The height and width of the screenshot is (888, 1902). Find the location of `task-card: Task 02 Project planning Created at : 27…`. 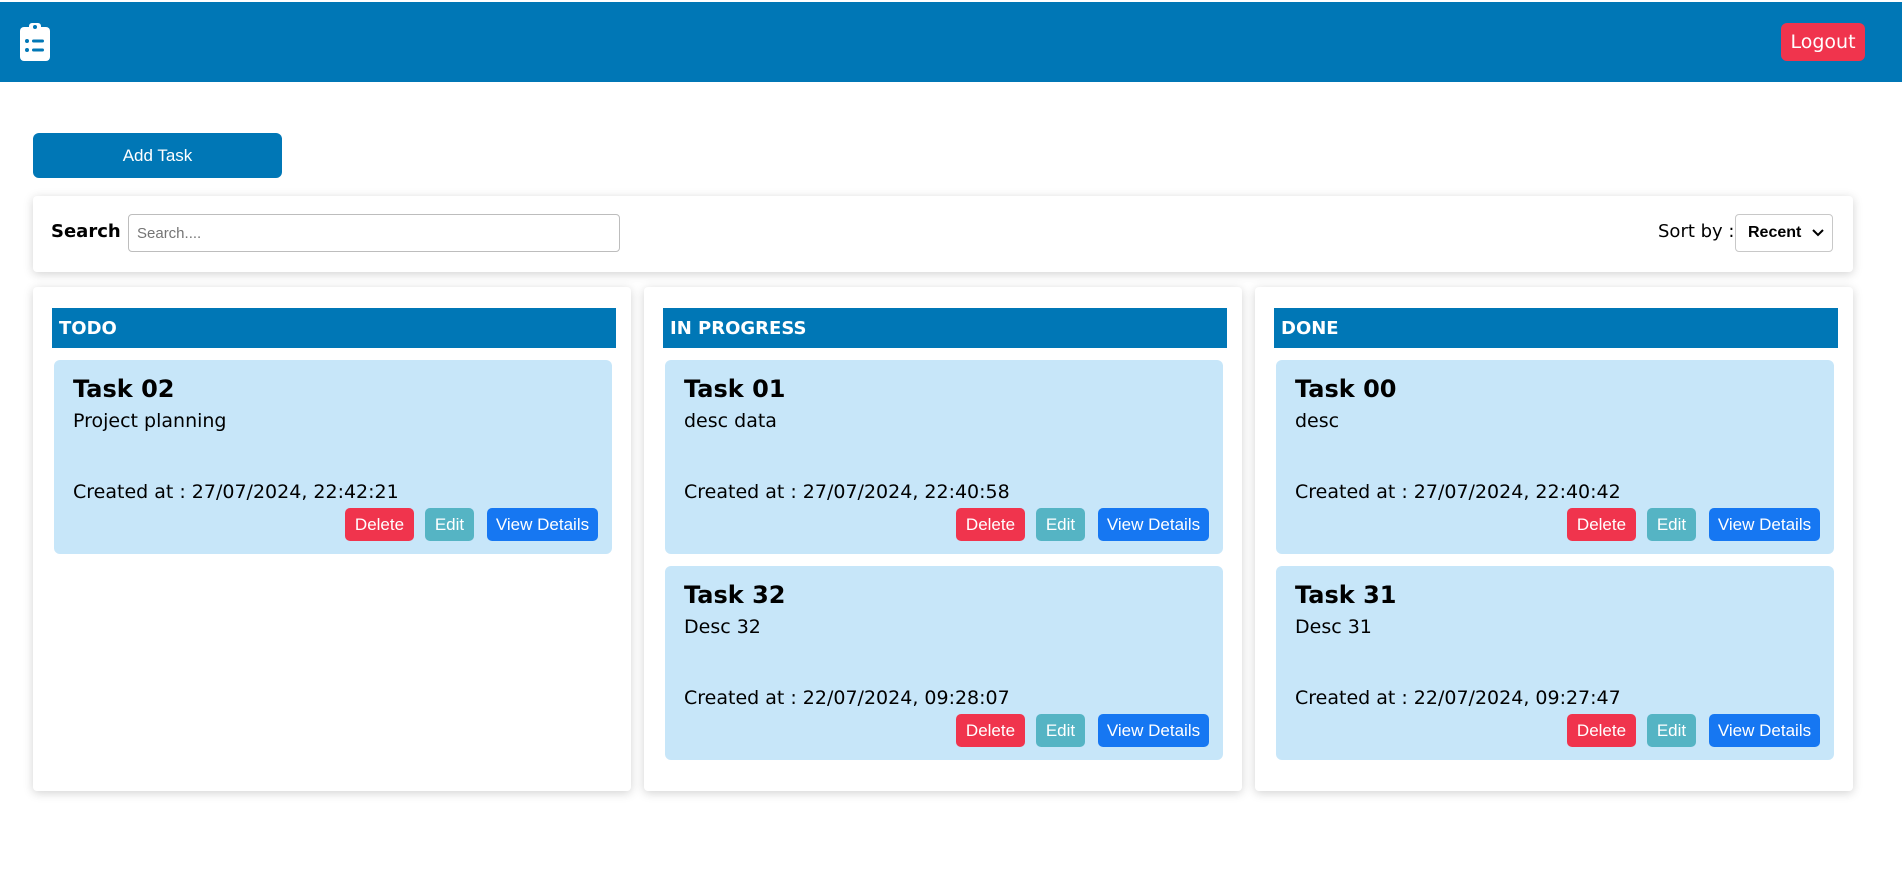

task-card: Task 02 Project planning Created at : 27… is located at coordinates (333, 457).